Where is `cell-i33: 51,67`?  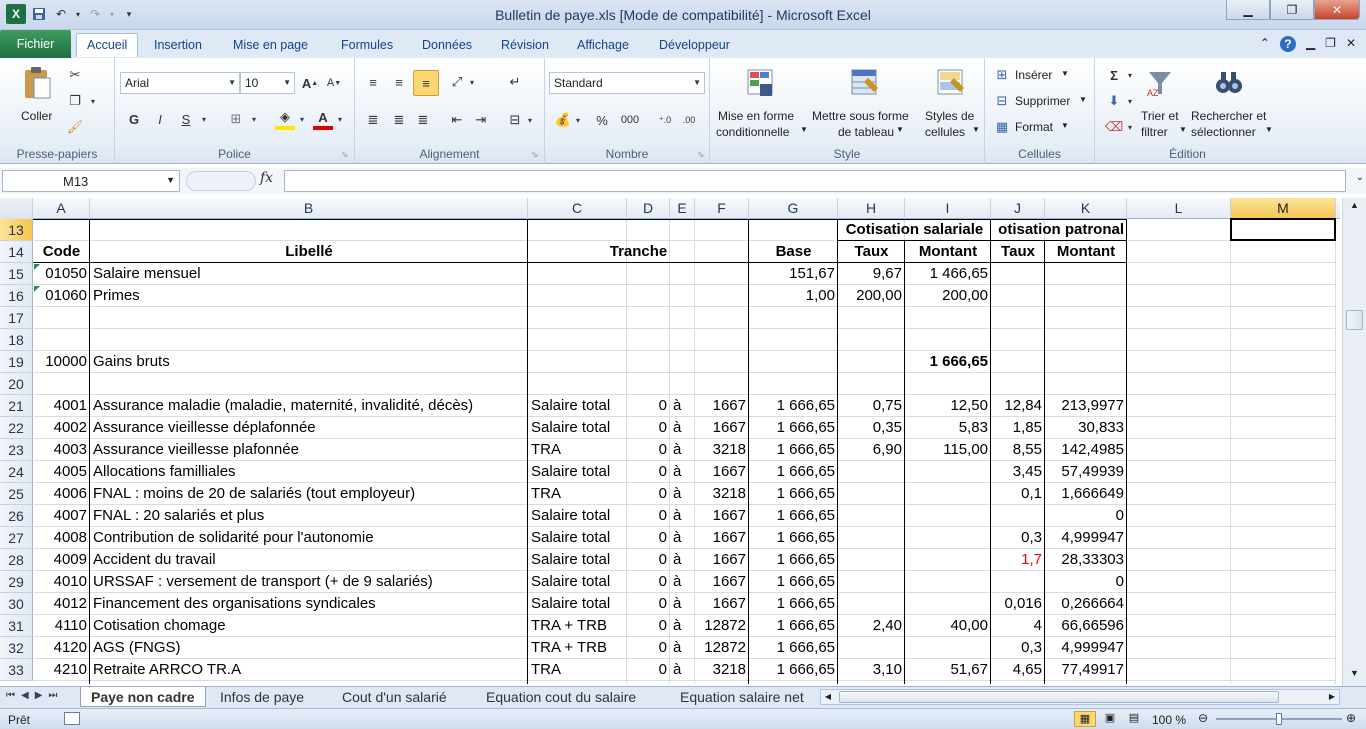
cell-i33: 51,67 is located at coordinates (948, 670).